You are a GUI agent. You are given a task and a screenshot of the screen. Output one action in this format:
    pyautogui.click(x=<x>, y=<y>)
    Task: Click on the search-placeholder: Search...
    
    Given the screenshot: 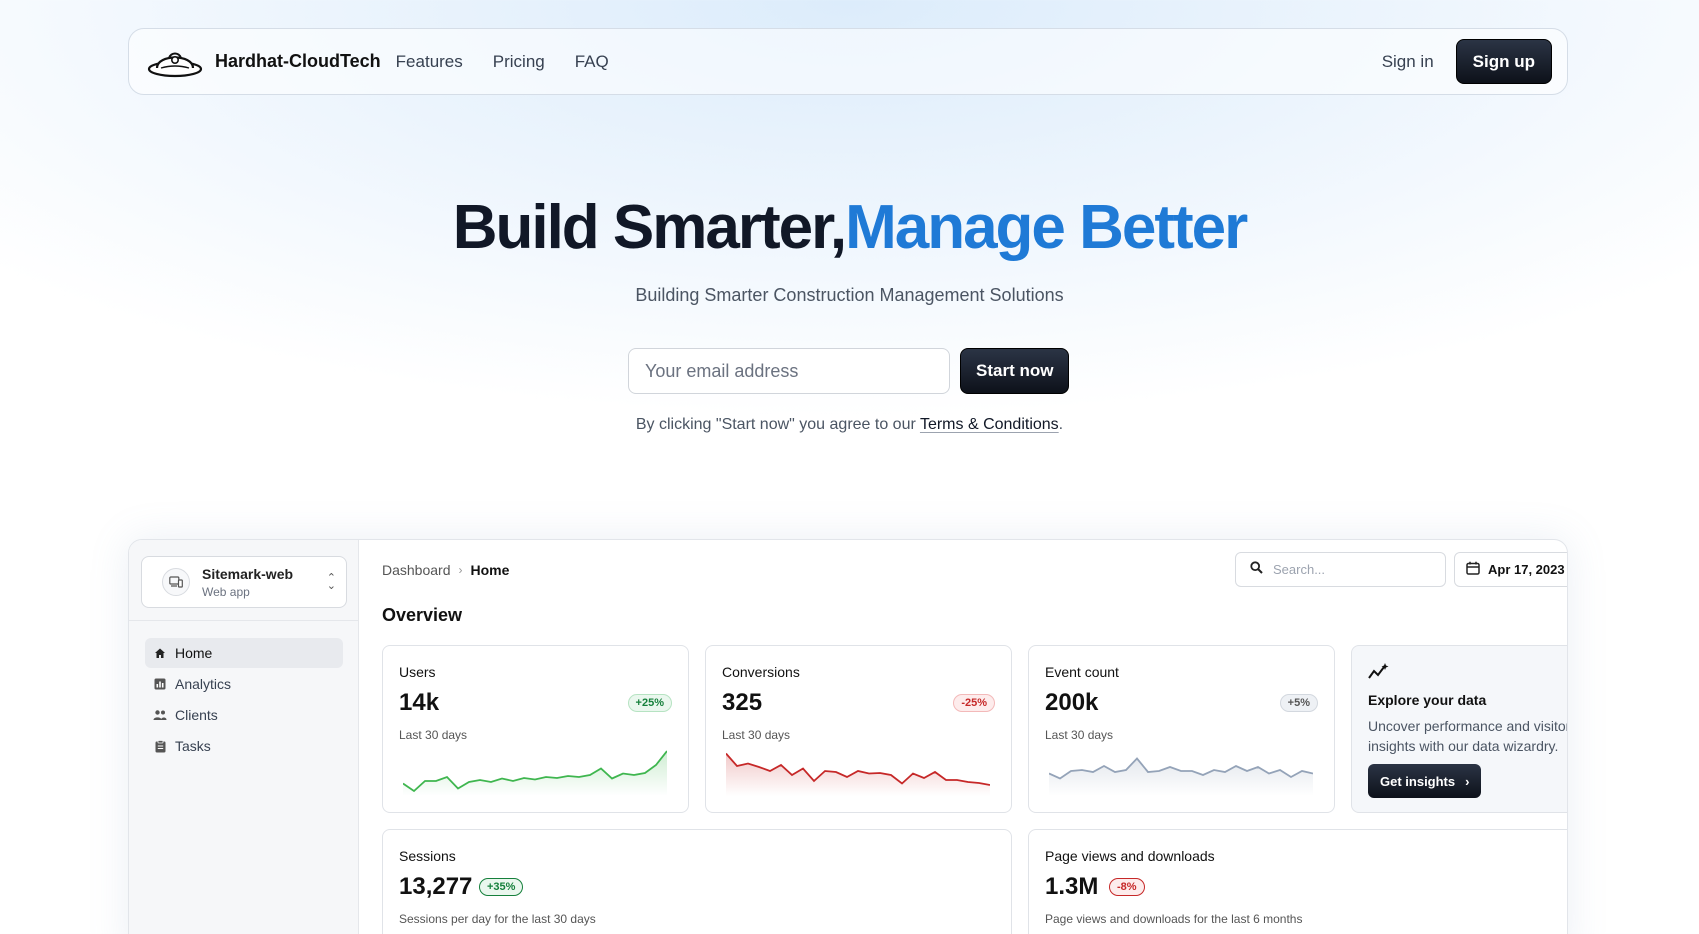 What is the action you would take?
    pyautogui.click(x=1299, y=569)
    